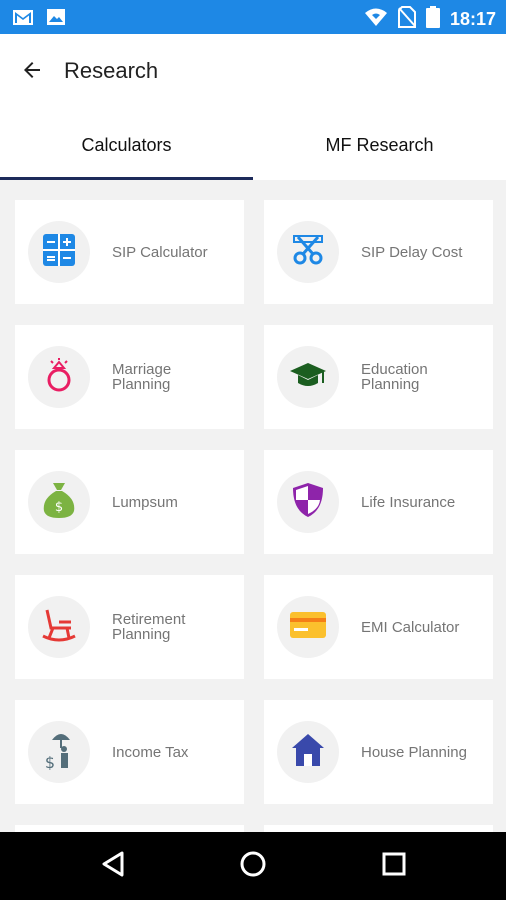  I want to click on money-bag-icon: $, so click(59, 502).